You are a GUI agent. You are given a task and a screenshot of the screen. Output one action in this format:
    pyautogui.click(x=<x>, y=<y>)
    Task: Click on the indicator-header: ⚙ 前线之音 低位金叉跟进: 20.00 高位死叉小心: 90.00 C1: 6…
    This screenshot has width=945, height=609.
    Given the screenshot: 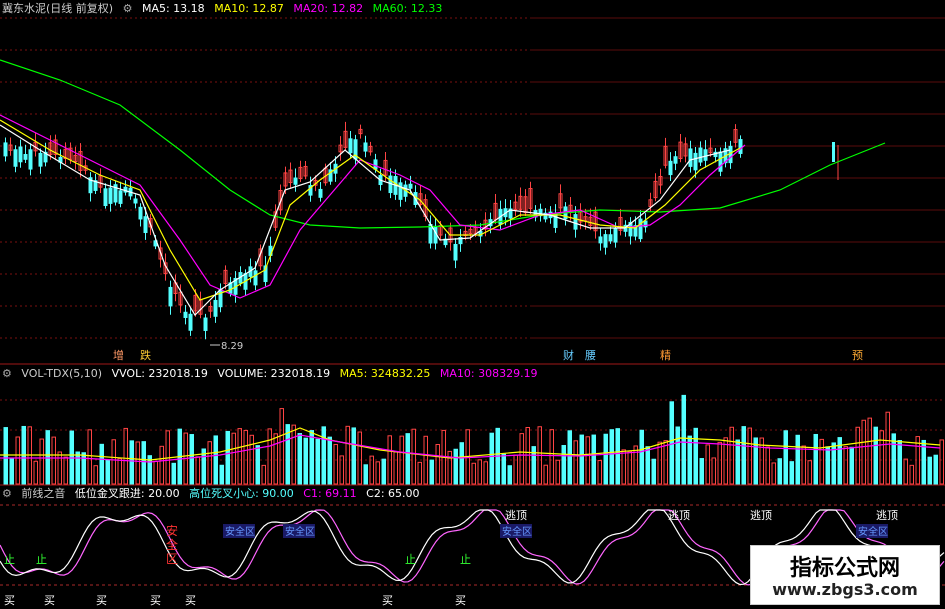 What is the action you would take?
    pyautogui.click(x=214, y=494)
    